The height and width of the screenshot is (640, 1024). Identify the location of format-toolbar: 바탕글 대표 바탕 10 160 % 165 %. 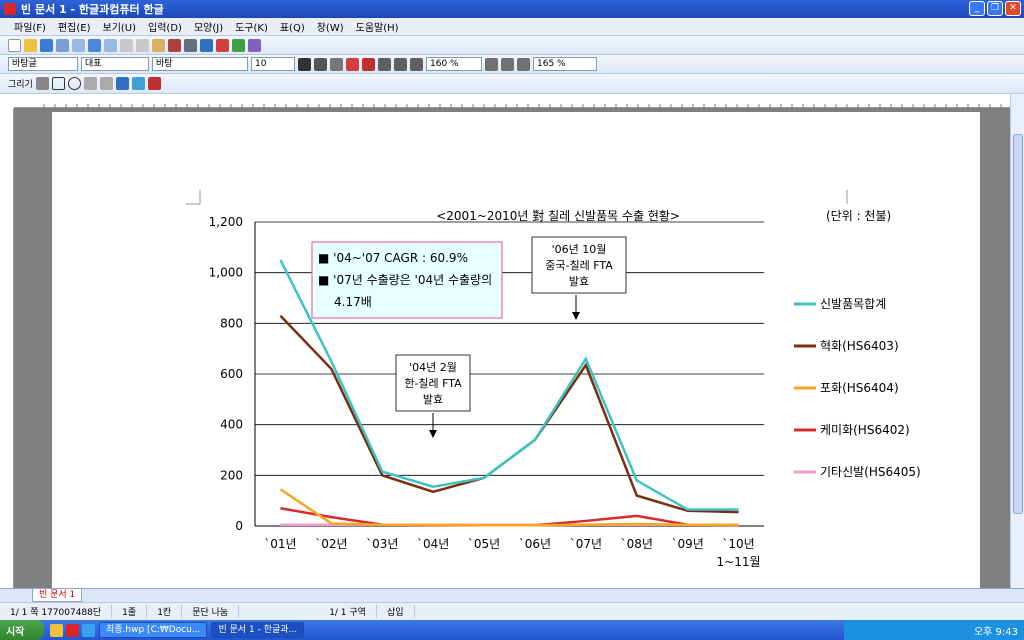
(512, 64).